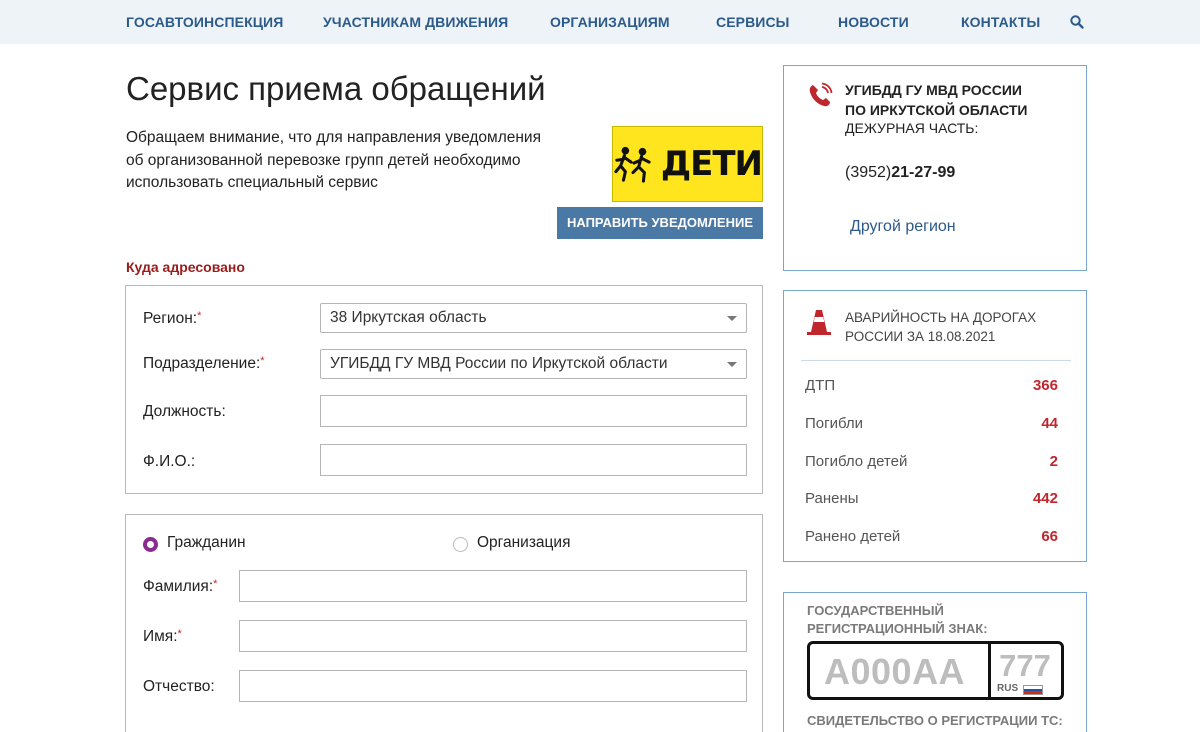 Image resolution: width=1200 pixels, height=732 pixels. I want to click on traffic-cone-icon, so click(819, 322).